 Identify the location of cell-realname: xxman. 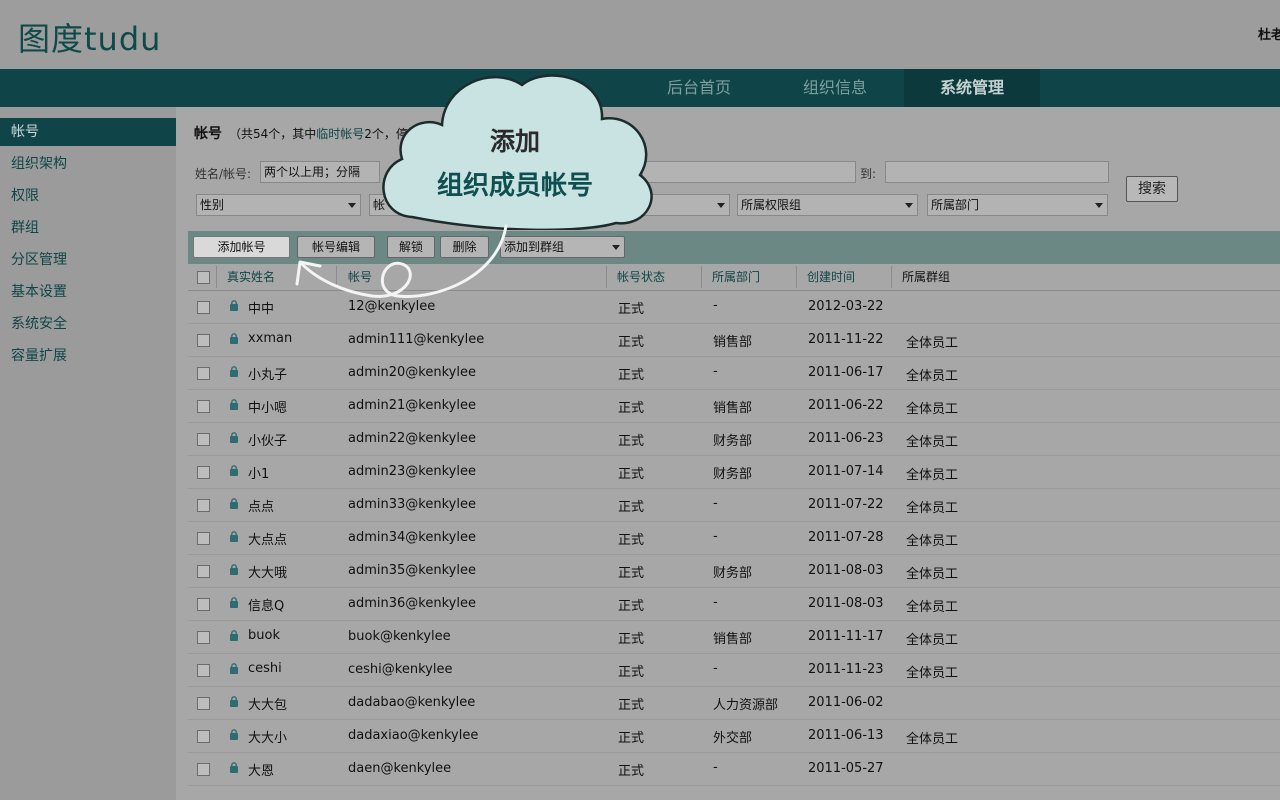
(270, 338).